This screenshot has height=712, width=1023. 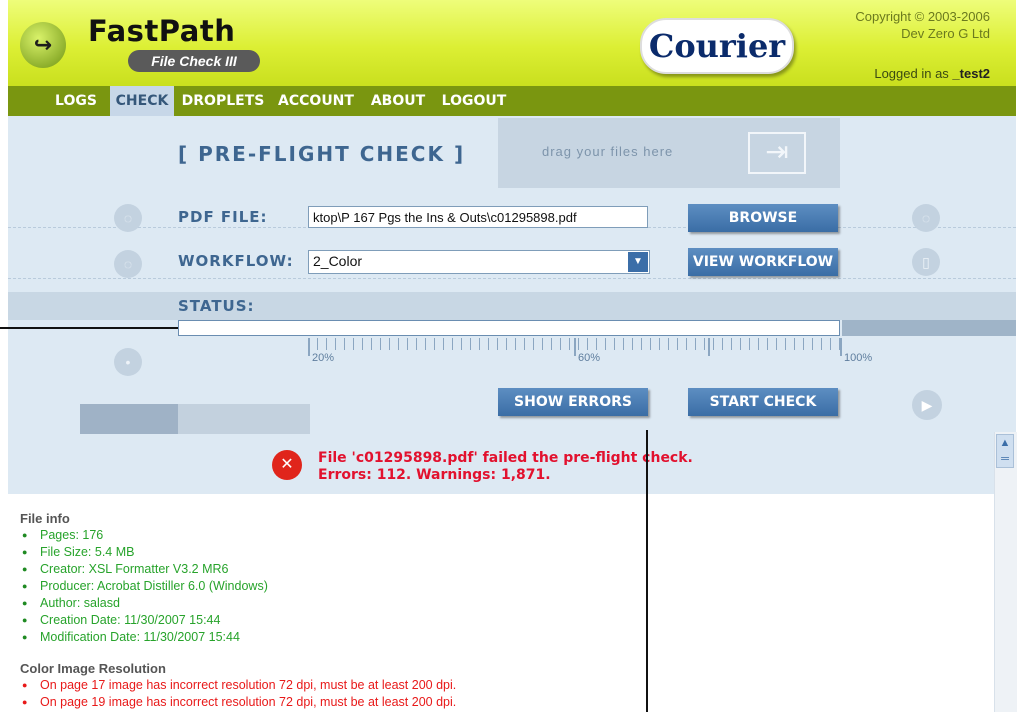 What do you see at coordinates (223, 217) in the screenshot?
I see `pdf-file-label: PDF FILE:` at bounding box center [223, 217].